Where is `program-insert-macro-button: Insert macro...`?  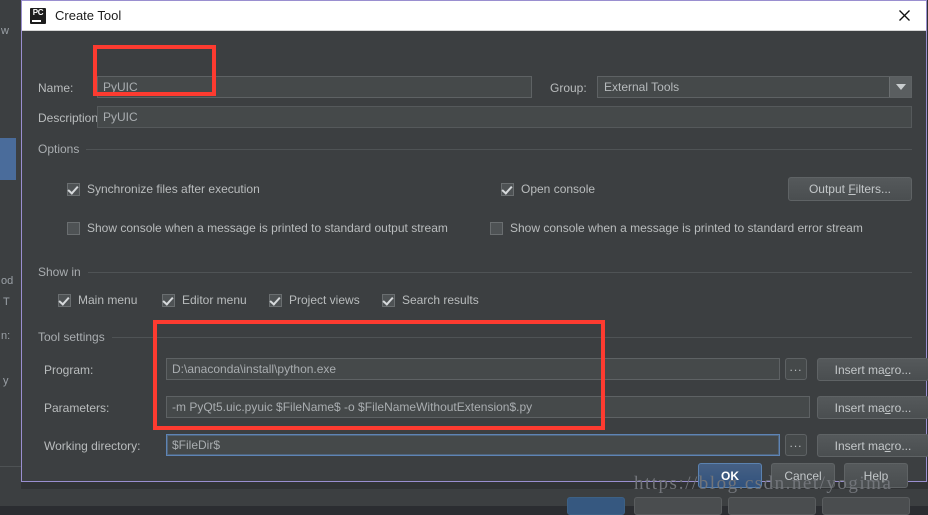 program-insert-macro-button: Insert macro... is located at coordinates (872, 369).